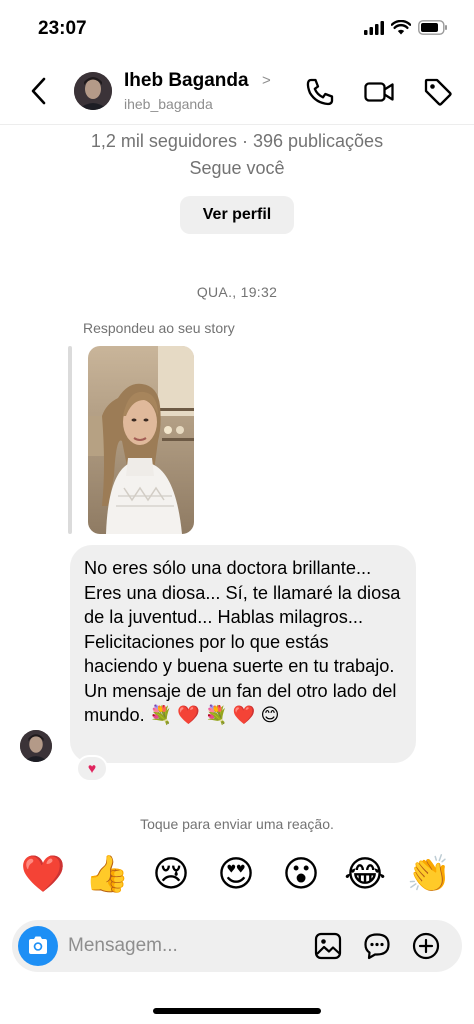 Image resolution: width=474 pixels, height=1024 pixels. I want to click on back-icon, so click(39, 91).